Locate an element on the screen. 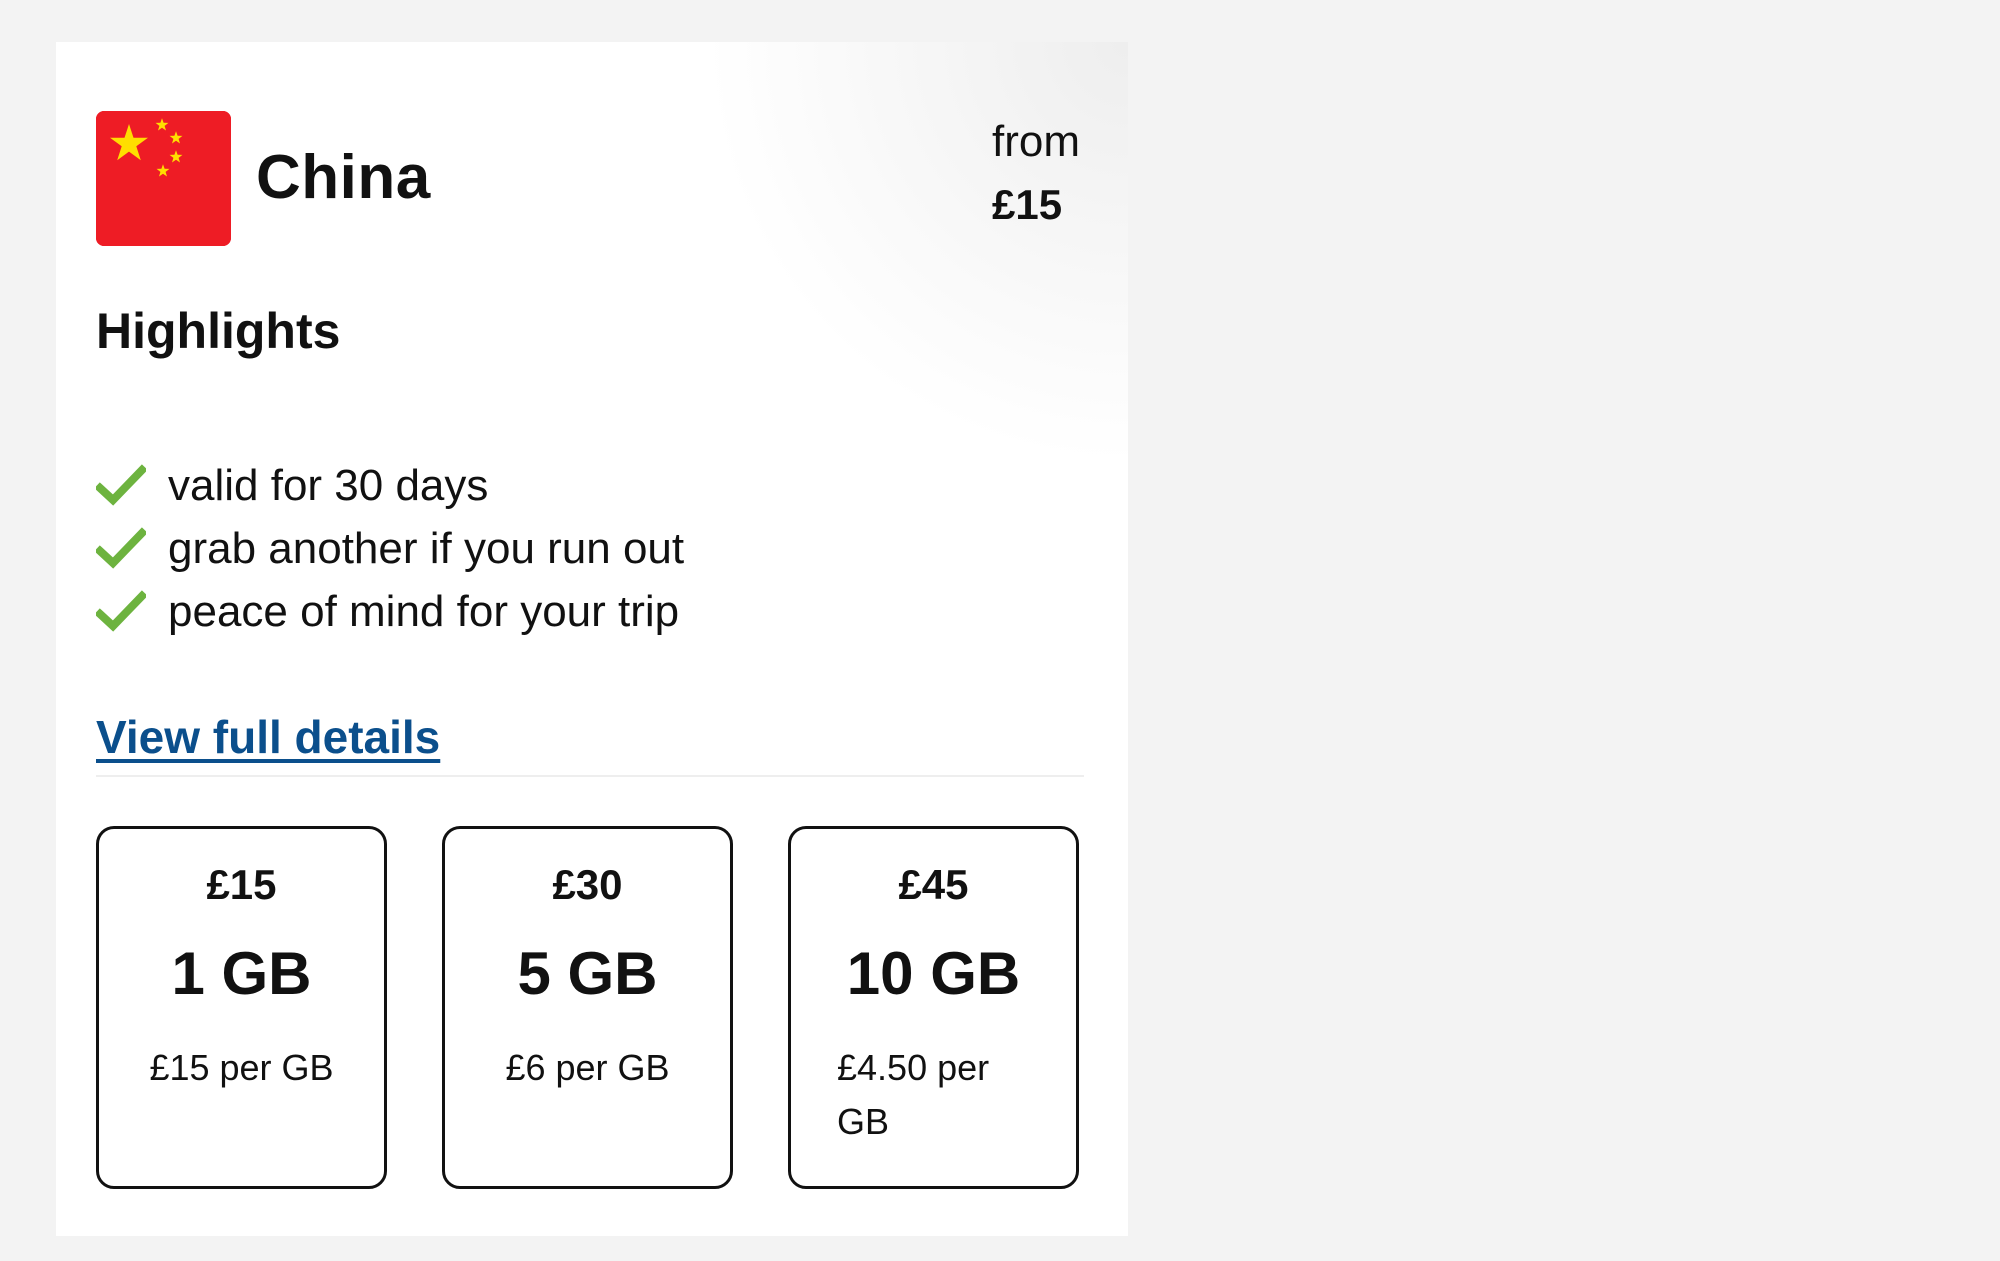  plan-price-per-gb: £15 per GB is located at coordinates (241, 1067).